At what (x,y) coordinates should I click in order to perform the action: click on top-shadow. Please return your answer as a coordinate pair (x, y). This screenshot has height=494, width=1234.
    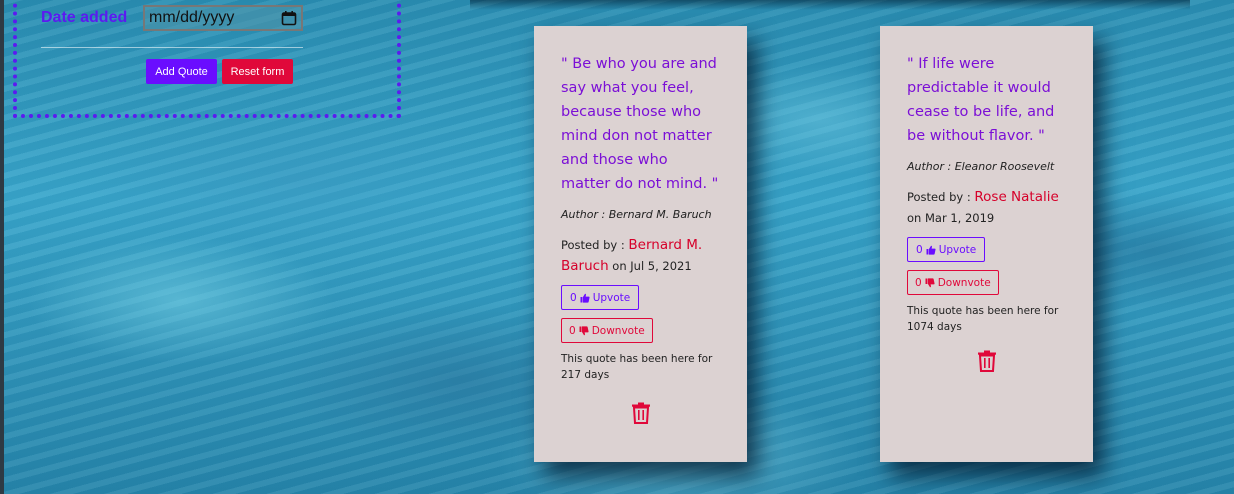
    Looking at the image, I should click on (830, 5).